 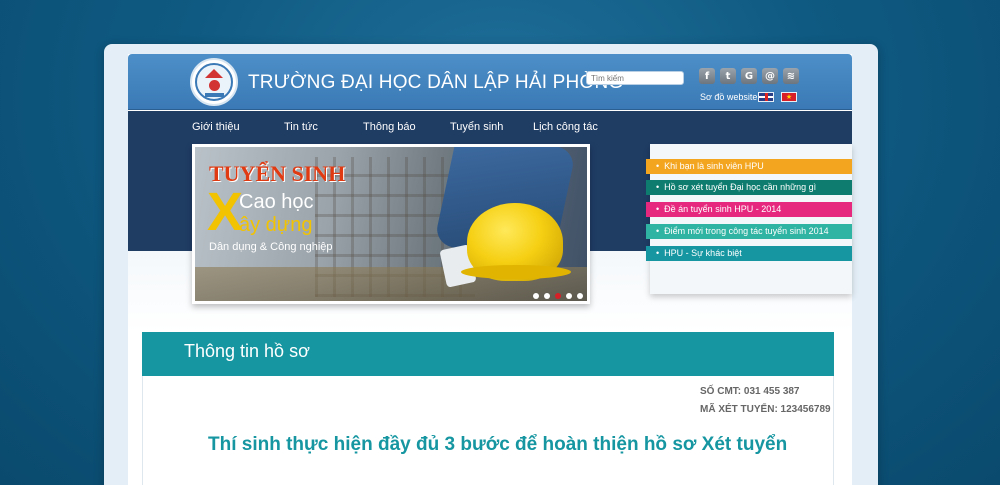 I want to click on google-icon: G, so click(x=749, y=76).